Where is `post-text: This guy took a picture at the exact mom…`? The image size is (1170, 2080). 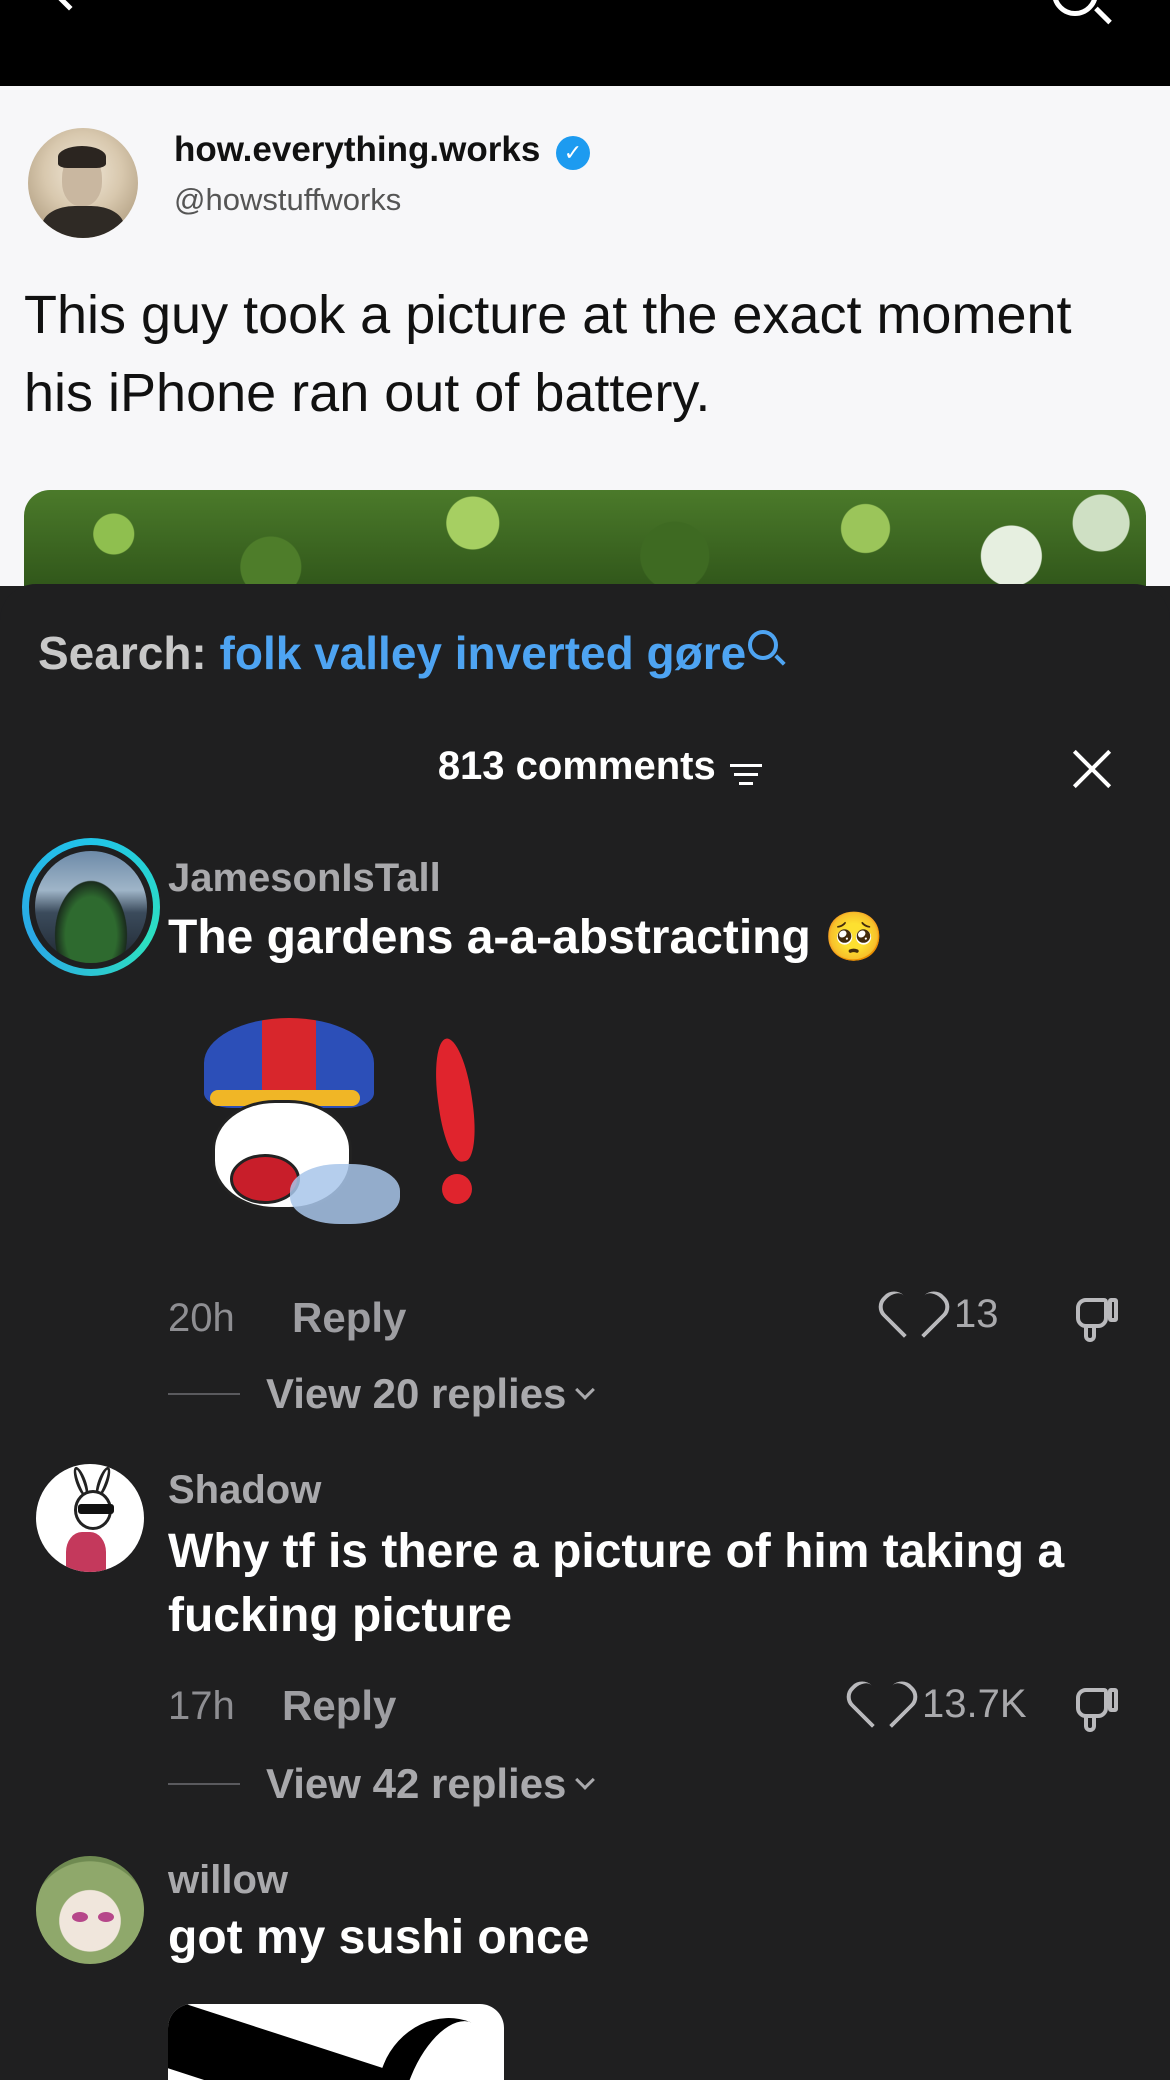 post-text: This guy took a picture at the exact mom… is located at coordinates (548, 354).